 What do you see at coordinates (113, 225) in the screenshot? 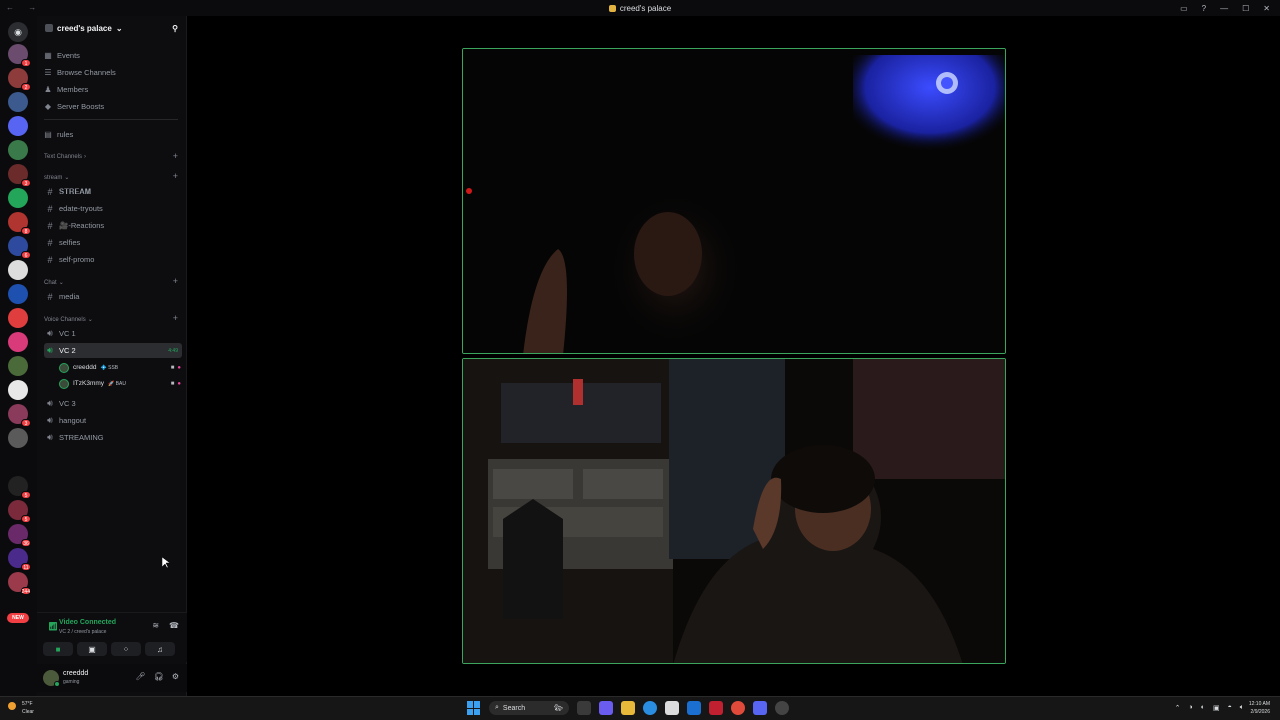
I see `channel-reactions: # 🎥-Reactions` at bounding box center [113, 225].